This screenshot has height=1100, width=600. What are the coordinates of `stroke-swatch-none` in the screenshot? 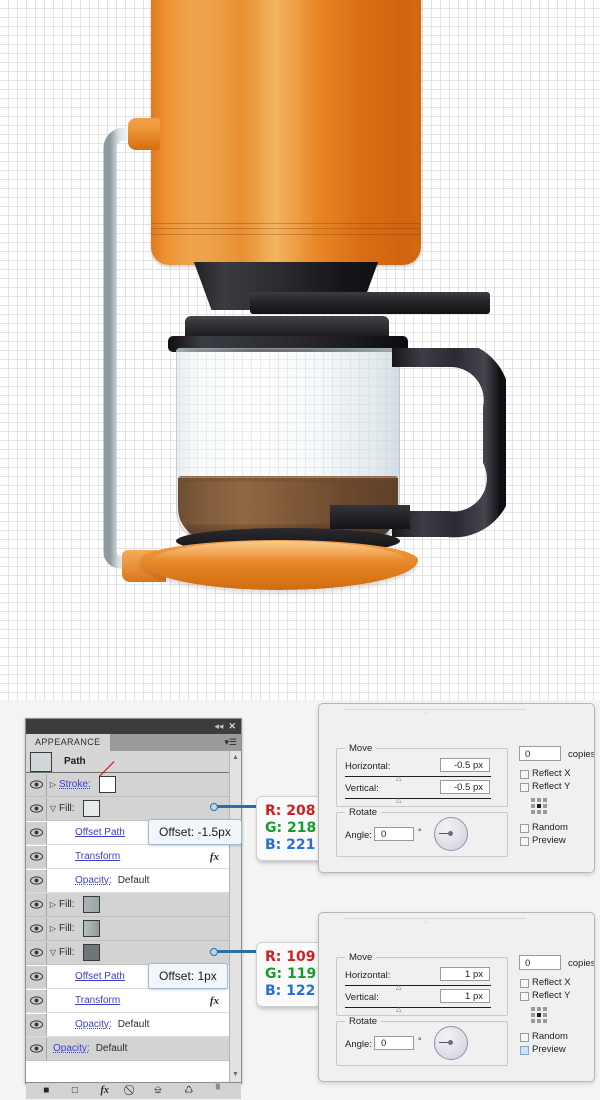 It's located at (107, 784).